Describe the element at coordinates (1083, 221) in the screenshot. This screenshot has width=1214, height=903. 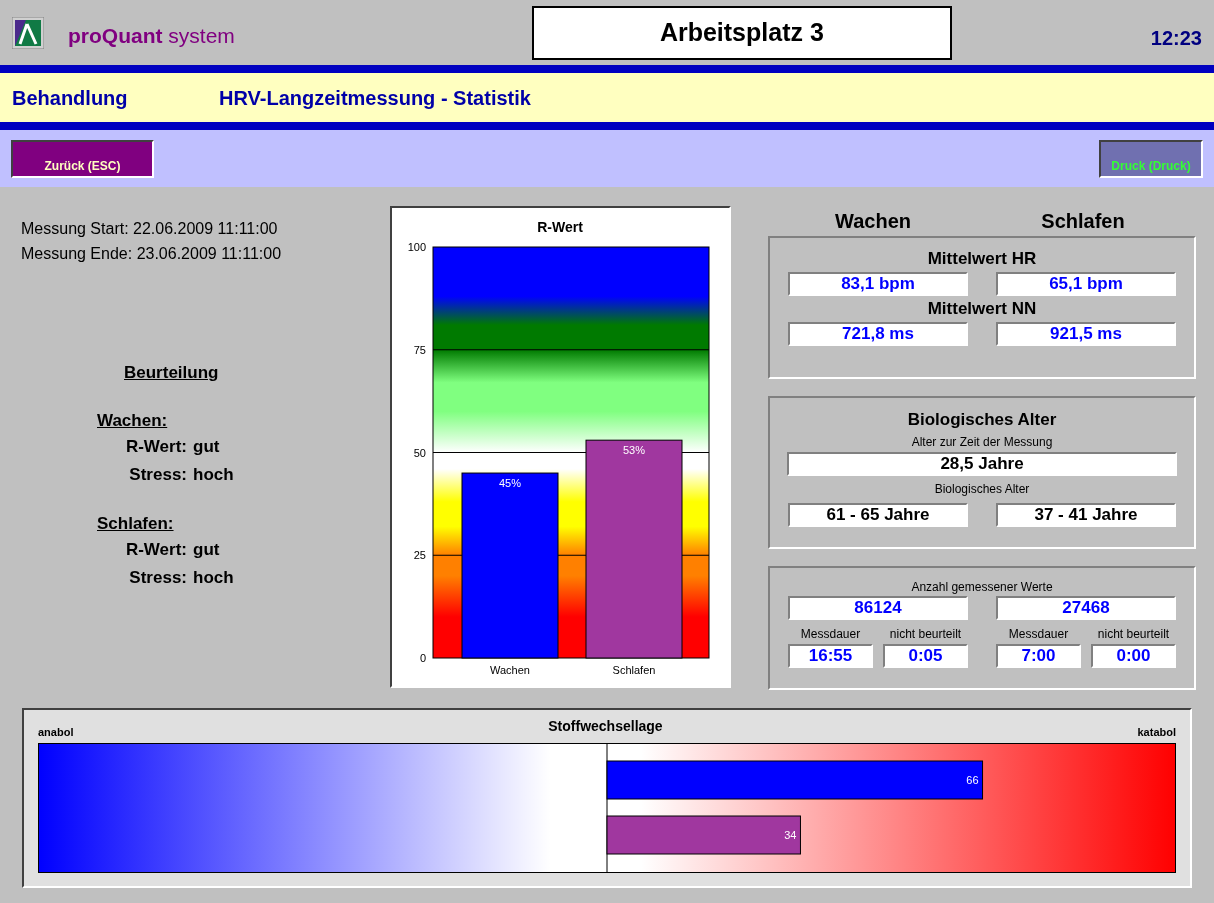
I see `column-heading: Schlafen` at that location.